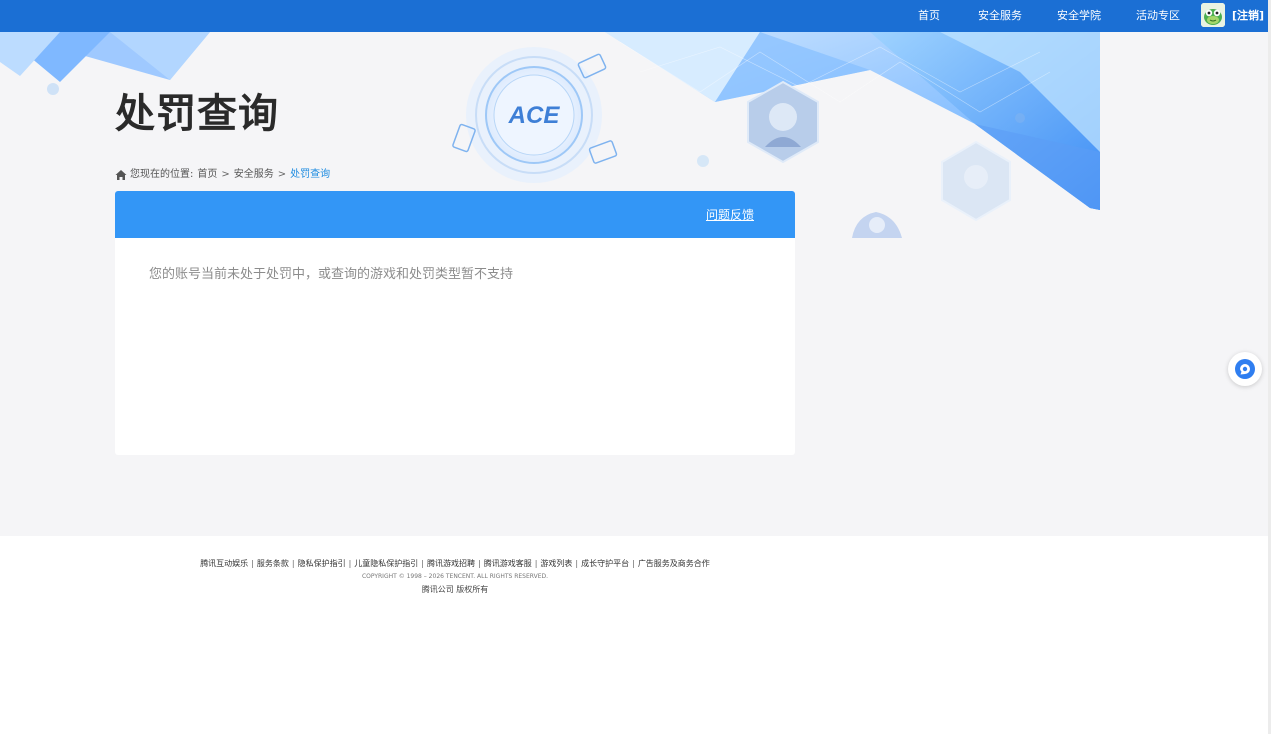 The image size is (1271, 734). What do you see at coordinates (508, 563) in the screenshot?
I see `footer-link: 腾讯游戏客服` at bounding box center [508, 563].